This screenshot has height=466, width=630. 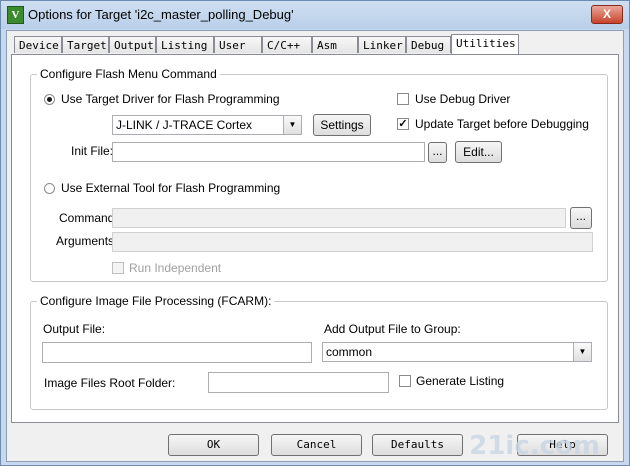 What do you see at coordinates (85, 44) in the screenshot?
I see `tab-target: Target` at bounding box center [85, 44].